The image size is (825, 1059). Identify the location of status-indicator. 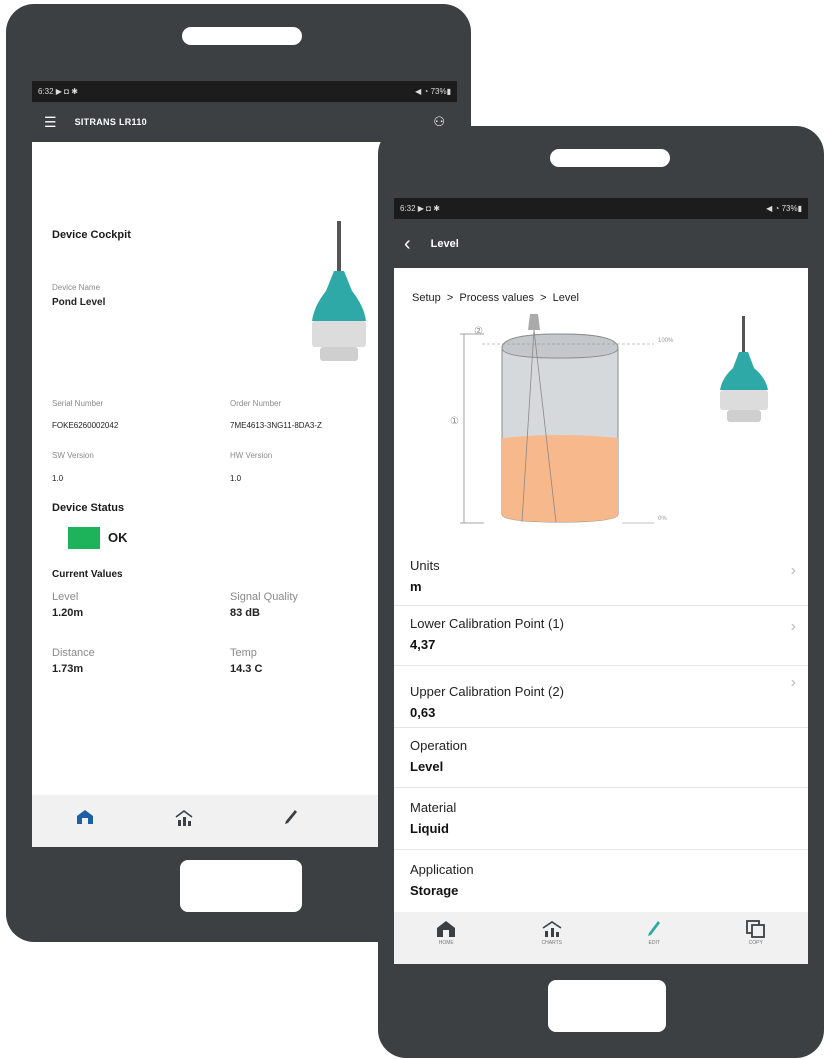
(84, 538).